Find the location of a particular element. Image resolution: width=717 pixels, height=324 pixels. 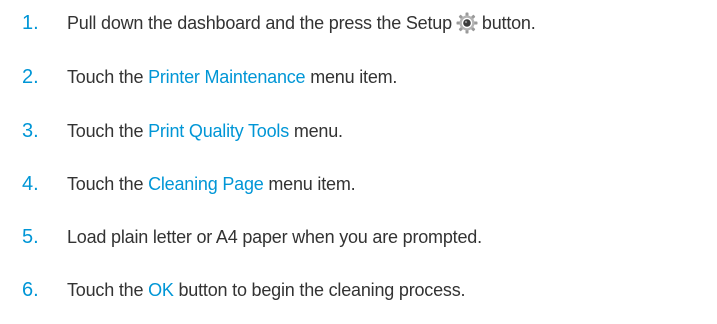

step-number: 4. is located at coordinates (30, 184).